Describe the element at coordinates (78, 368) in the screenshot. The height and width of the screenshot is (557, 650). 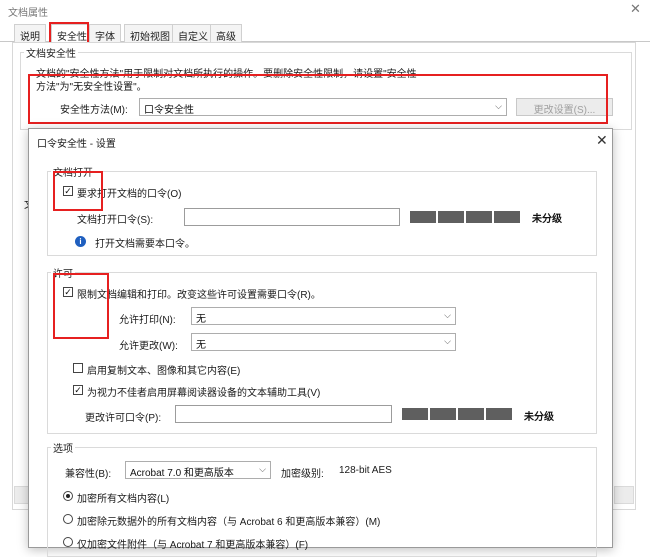
I see `enable-copy-checkbox` at that location.